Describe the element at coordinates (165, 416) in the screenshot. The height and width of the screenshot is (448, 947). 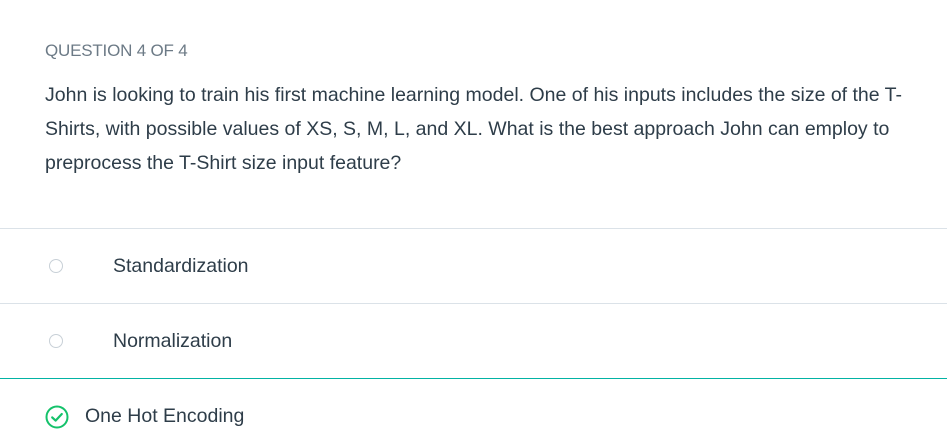
I see `answer-option-label: One Hot Encoding` at that location.